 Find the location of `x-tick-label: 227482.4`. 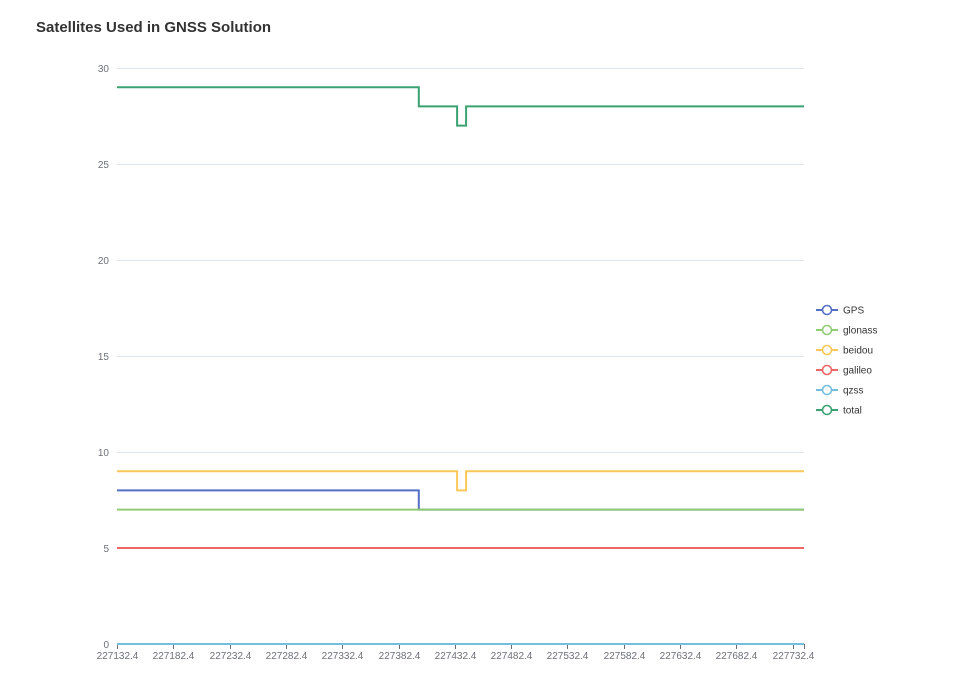

x-tick-label: 227482.4 is located at coordinates (512, 656).